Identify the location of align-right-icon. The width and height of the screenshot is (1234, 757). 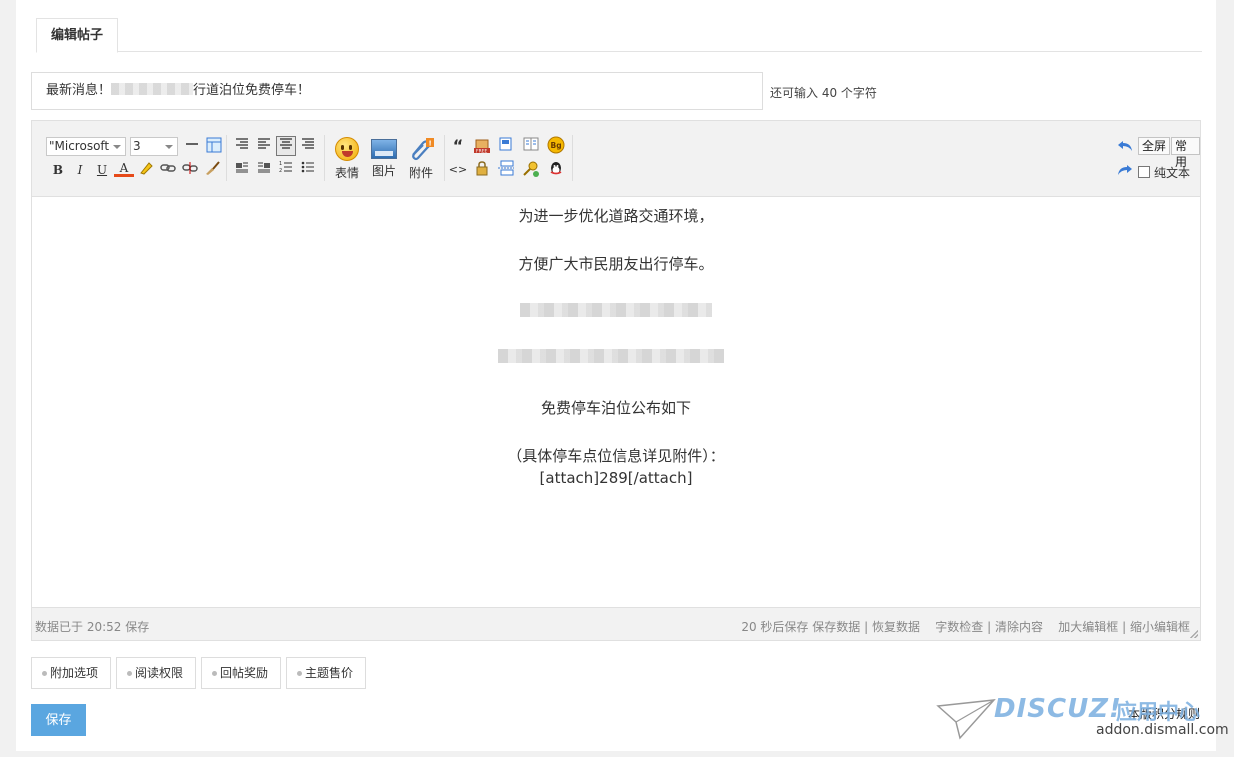
(242, 147).